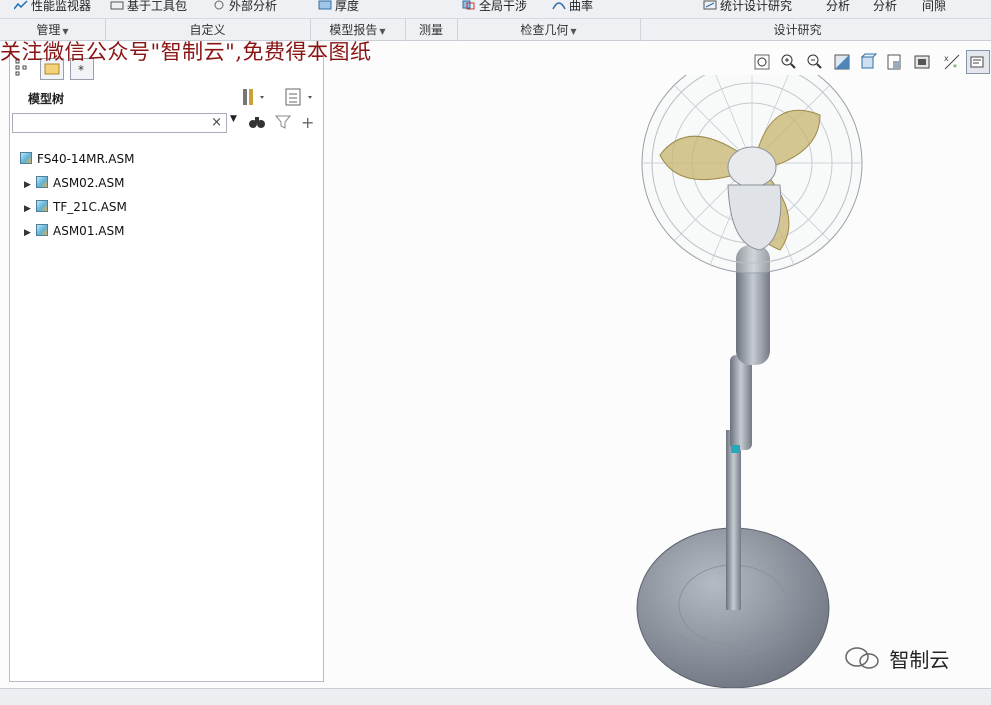 The height and width of the screenshot is (705, 991). I want to click on toolkit-icon, so click(117, 5).